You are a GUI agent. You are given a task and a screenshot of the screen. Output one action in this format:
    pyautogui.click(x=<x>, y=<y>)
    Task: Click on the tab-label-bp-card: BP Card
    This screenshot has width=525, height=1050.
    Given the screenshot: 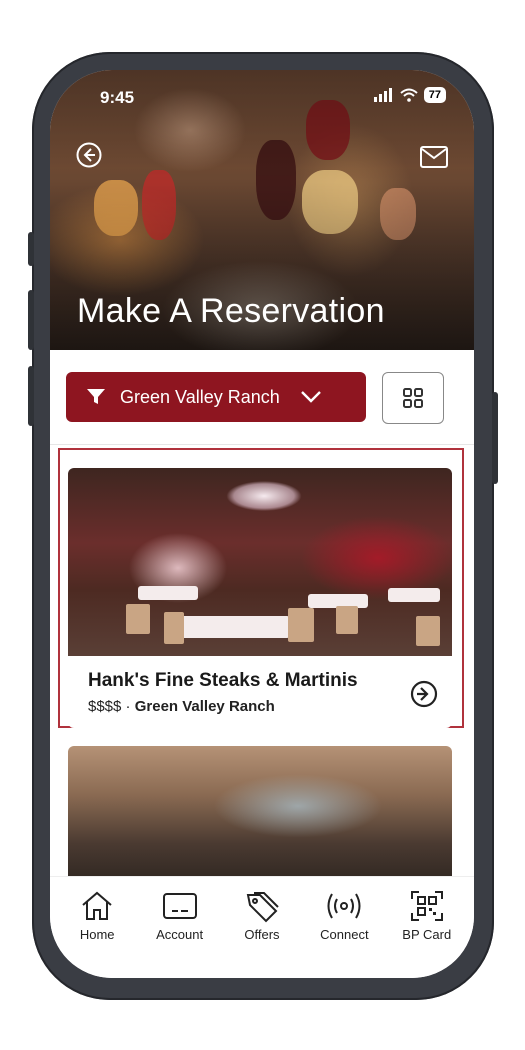 What is the action you would take?
    pyautogui.click(x=427, y=934)
    